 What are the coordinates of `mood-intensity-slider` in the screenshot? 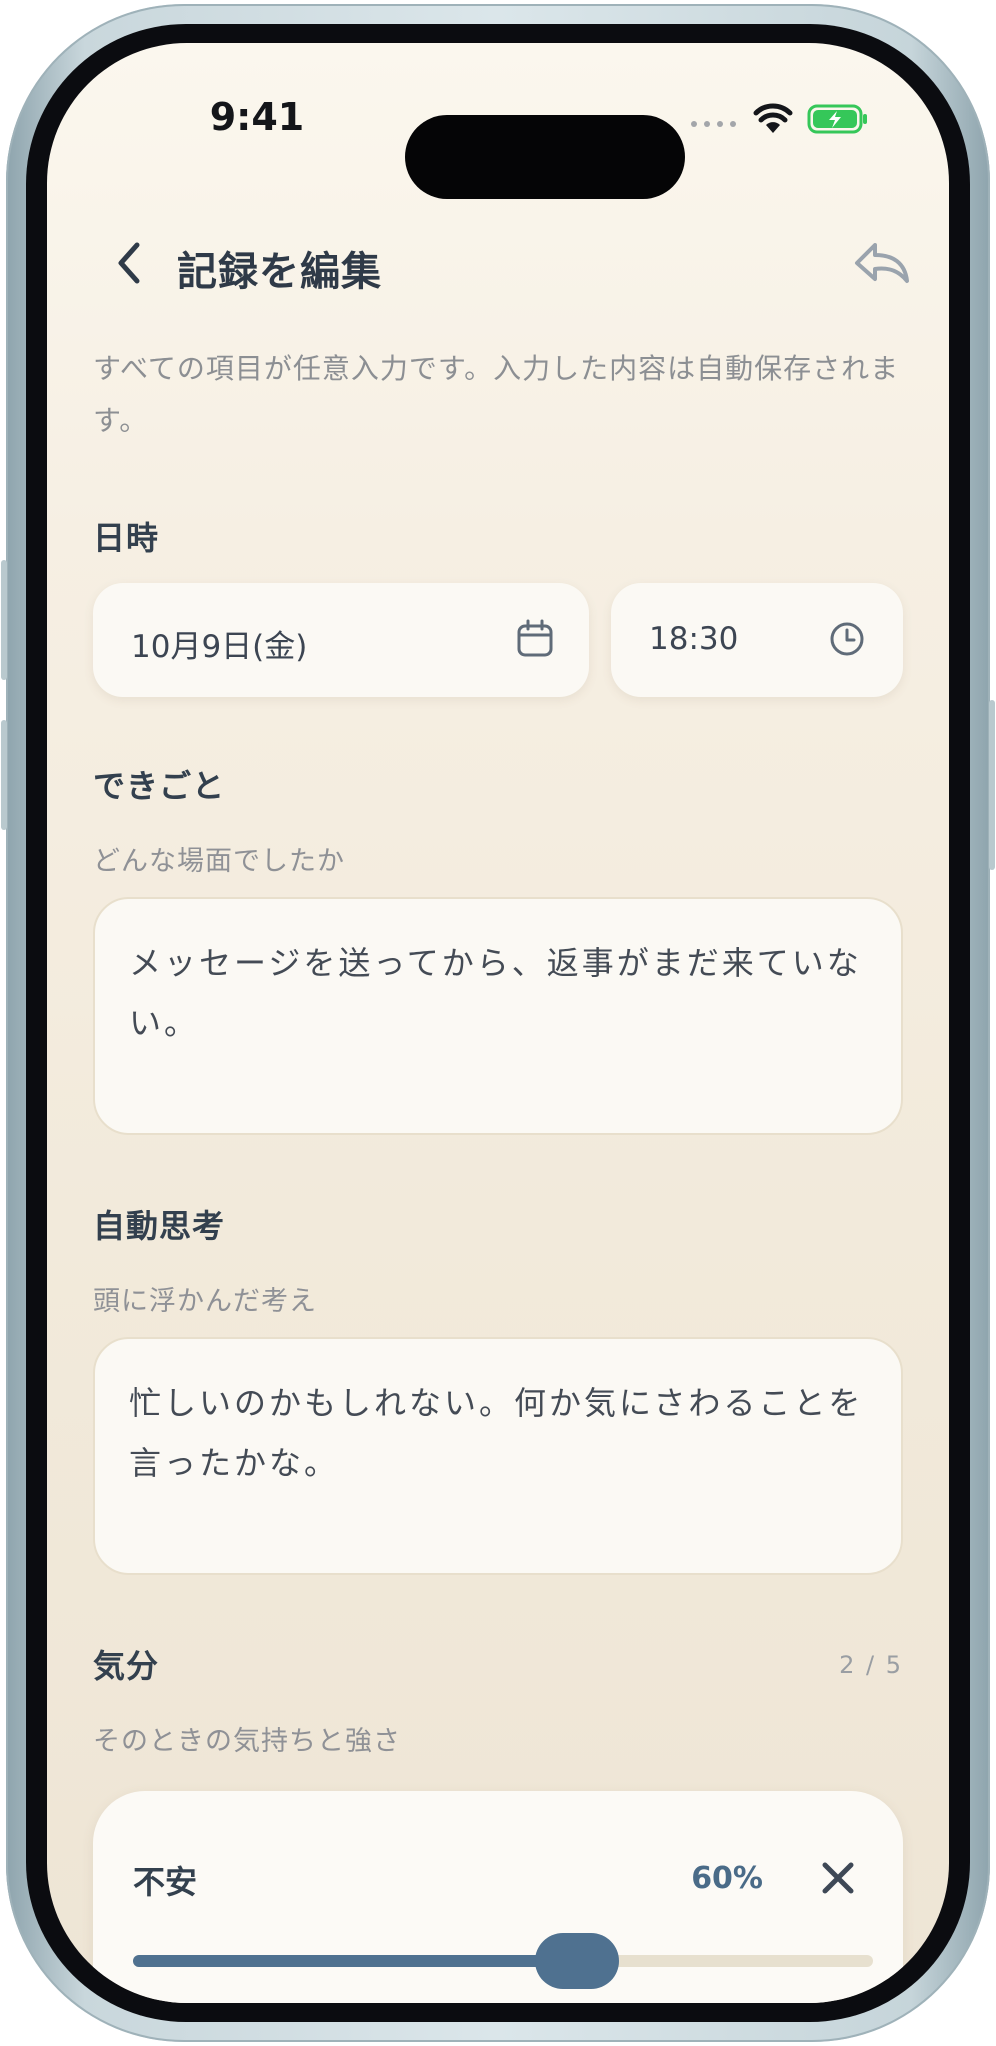 It's located at (503, 1961).